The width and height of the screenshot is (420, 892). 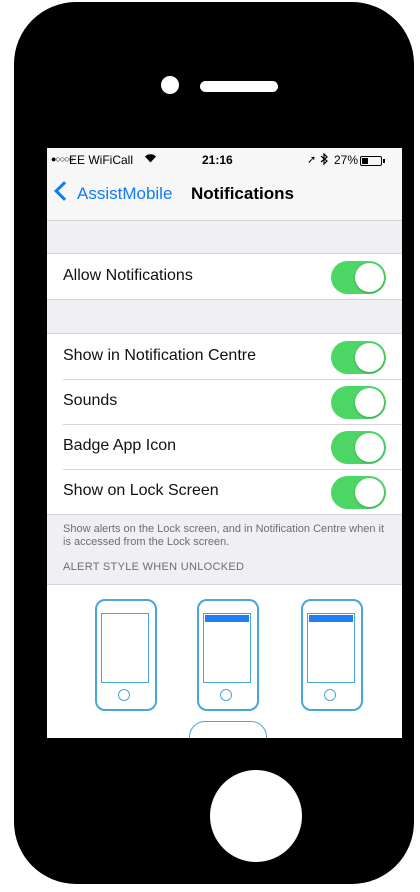 What do you see at coordinates (141, 490) in the screenshot?
I see `lock-screen-label: Show on Lock Screen` at bounding box center [141, 490].